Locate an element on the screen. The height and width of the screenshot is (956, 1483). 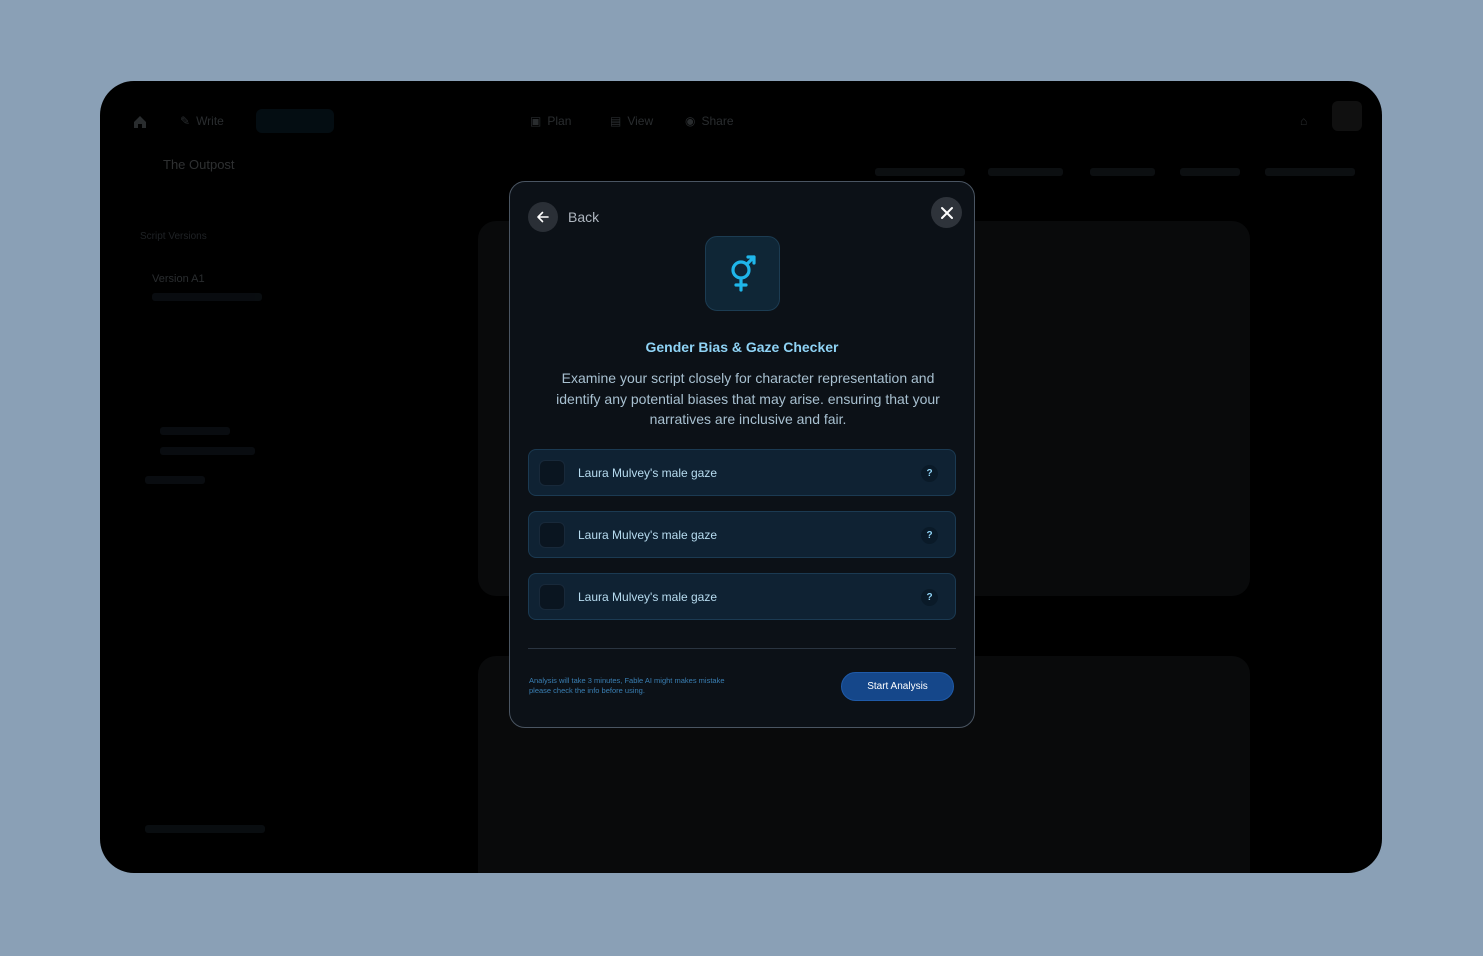
divider is located at coordinates (742, 648).